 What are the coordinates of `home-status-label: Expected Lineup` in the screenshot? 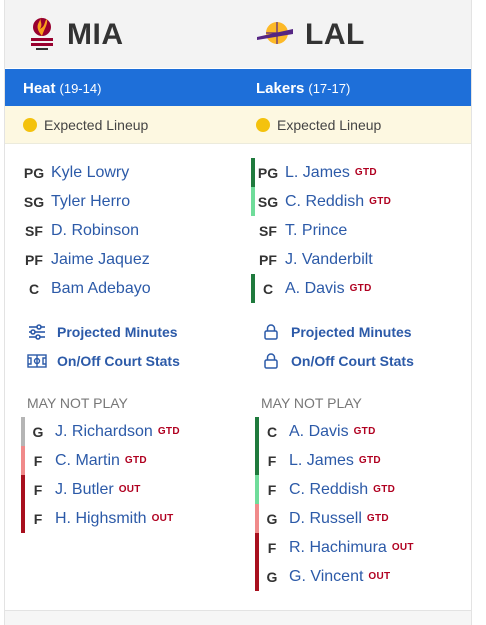 It's located at (329, 125).